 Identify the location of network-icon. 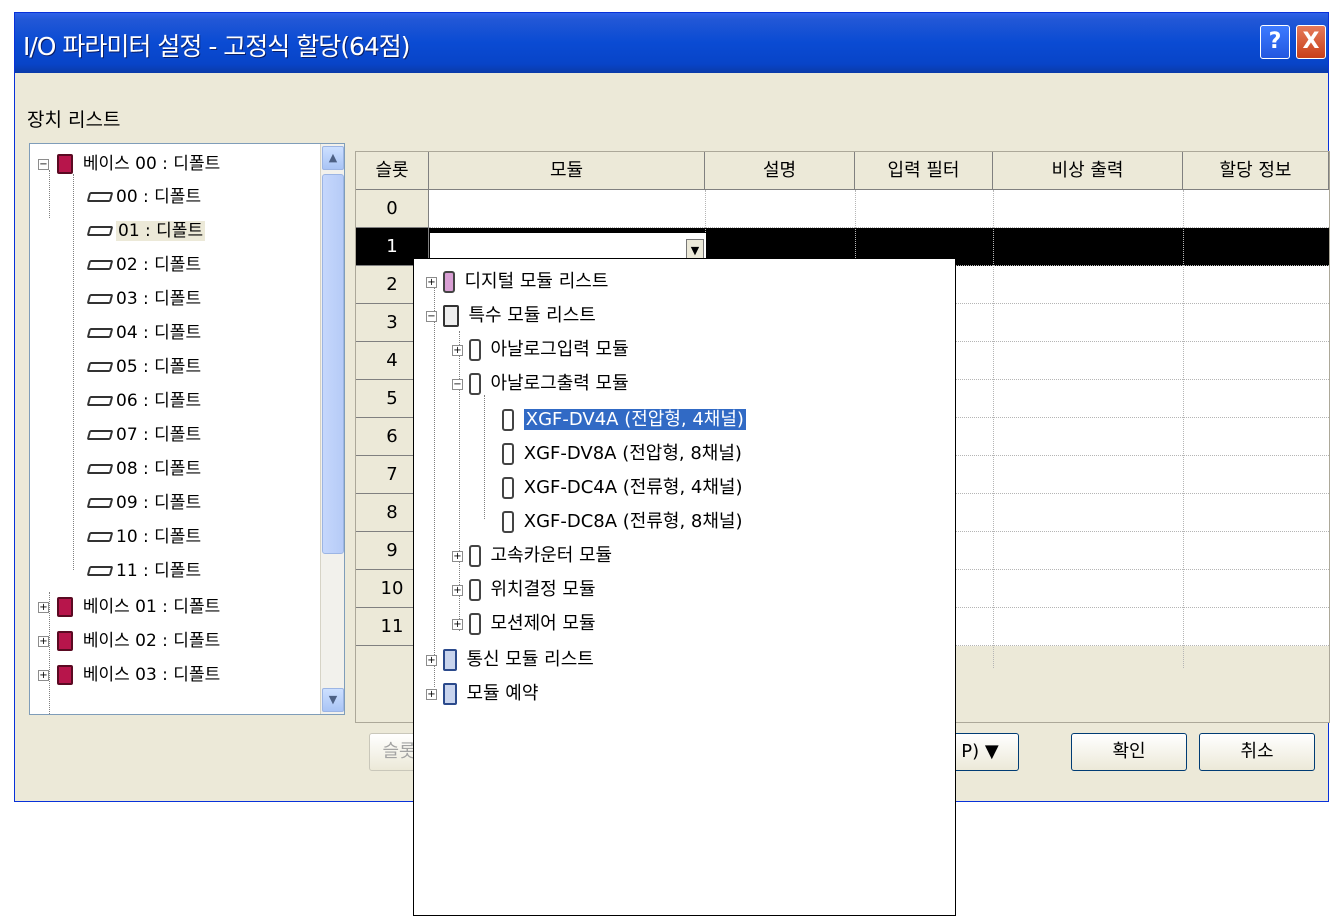
(449, 660).